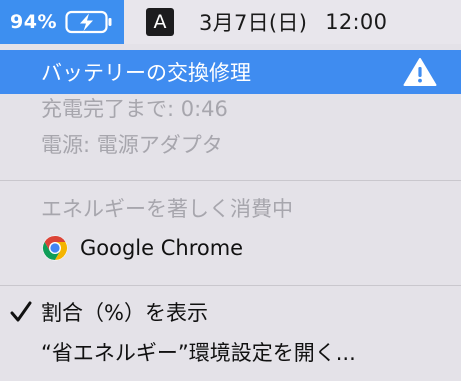  What do you see at coordinates (132, 145) in the screenshot?
I see `power-source-label: 電源: 電源アダプタ` at bounding box center [132, 145].